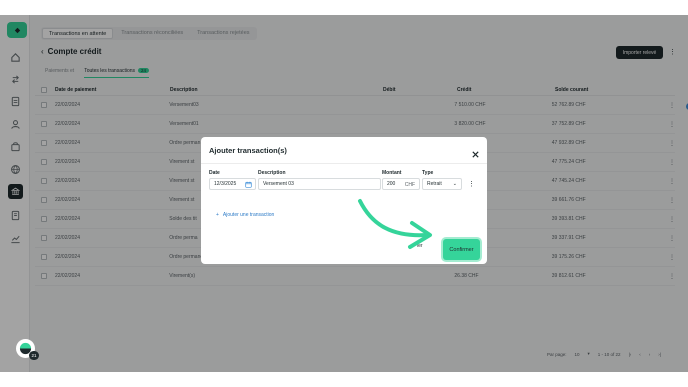 Image resolution: width=688 pixels, height=387 pixels. What do you see at coordinates (475, 152) in the screenshot?
I see `close-icon` at bounding box center [475, 152].